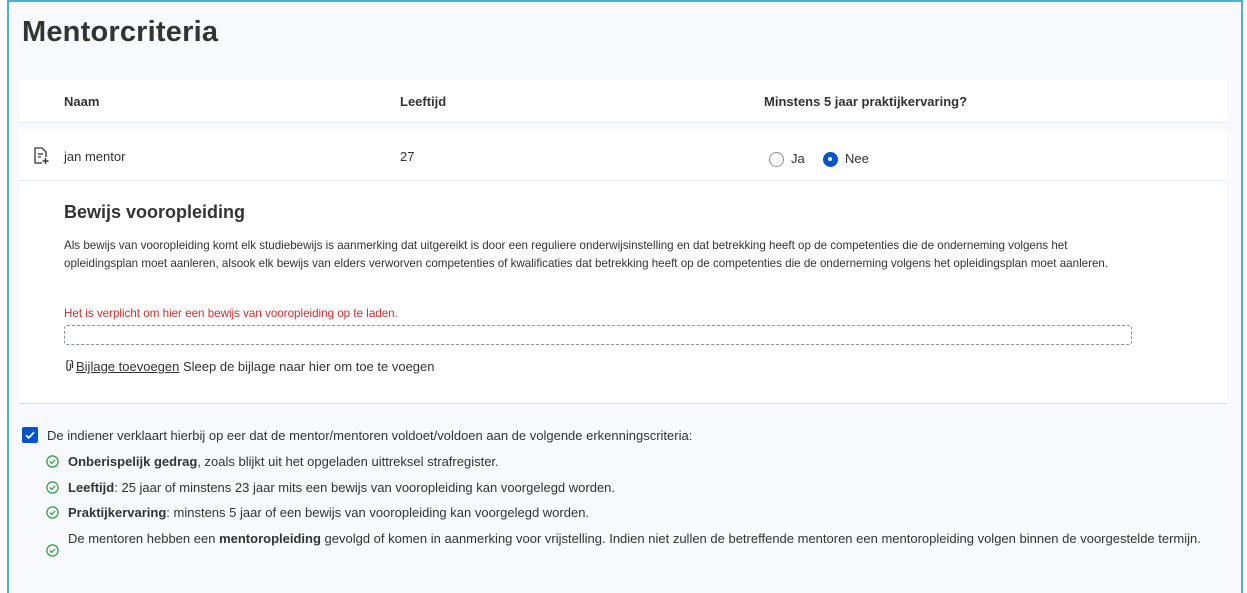 The image size is (1247, 593). Describe the element at coordinates (95, 156) in the screenshot. I see `mentor-name: jan mentor` at that location.